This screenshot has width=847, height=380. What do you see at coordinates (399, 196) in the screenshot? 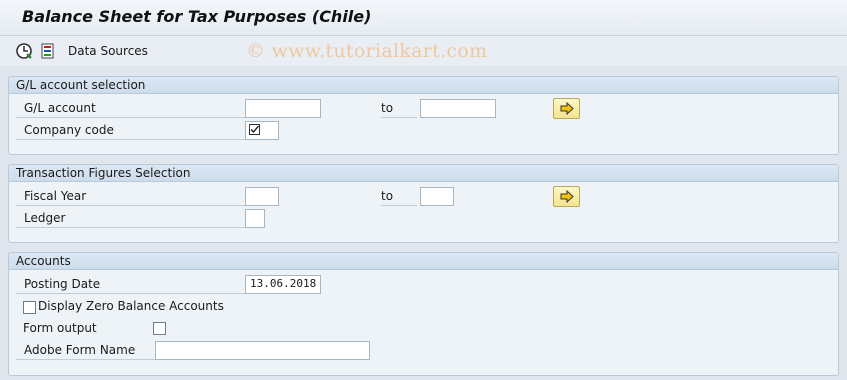
I see `fiscal-year-to-label: to` at bounding box center [399, 196].